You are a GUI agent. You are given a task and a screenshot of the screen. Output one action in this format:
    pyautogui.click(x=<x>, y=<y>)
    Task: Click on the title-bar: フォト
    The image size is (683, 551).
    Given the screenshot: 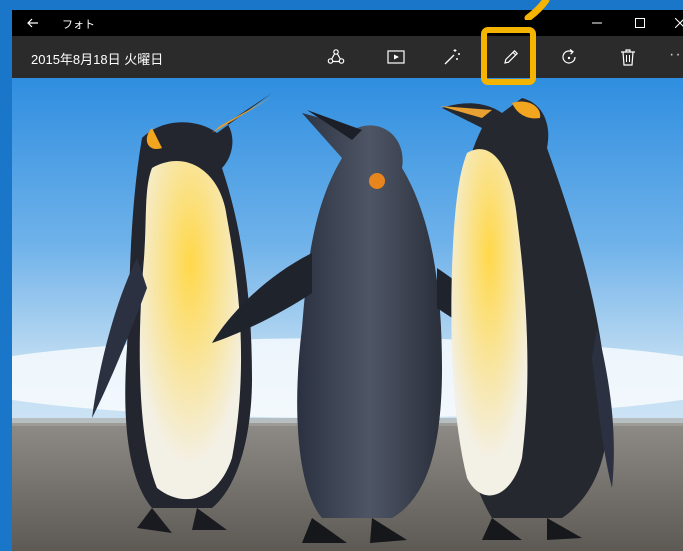 What is the action you would take?
    pyautogui.click(x=347, y=23)
    